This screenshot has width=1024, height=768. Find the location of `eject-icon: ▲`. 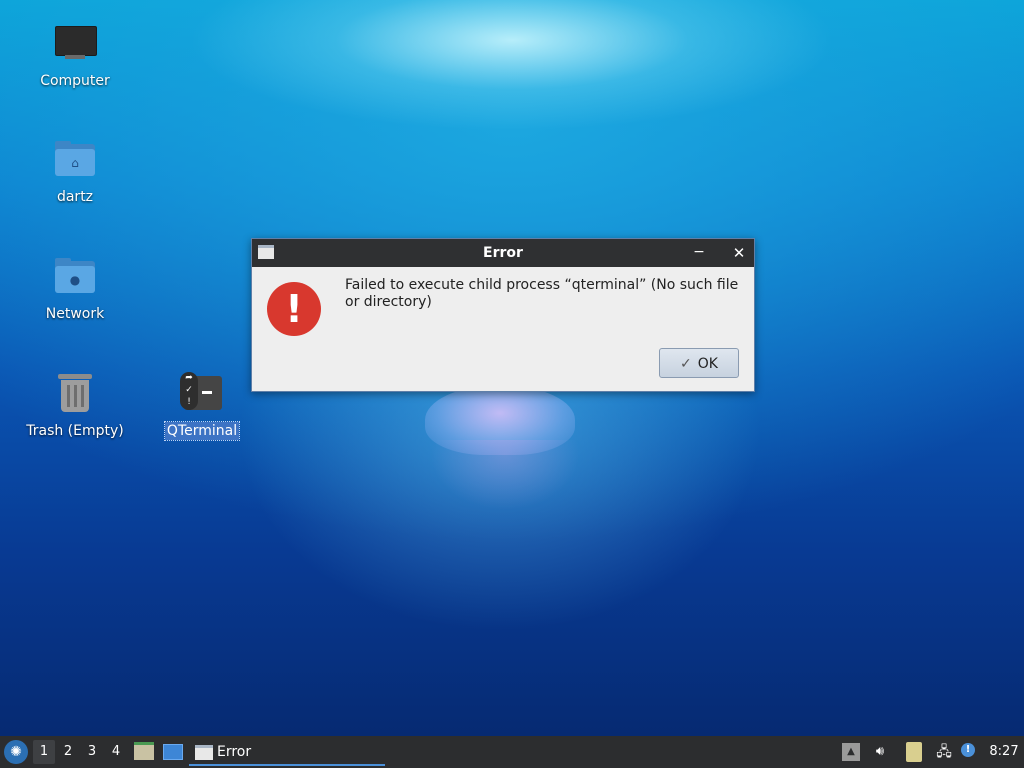

eject-icon: ▲ is located at coordinates (851, 752).